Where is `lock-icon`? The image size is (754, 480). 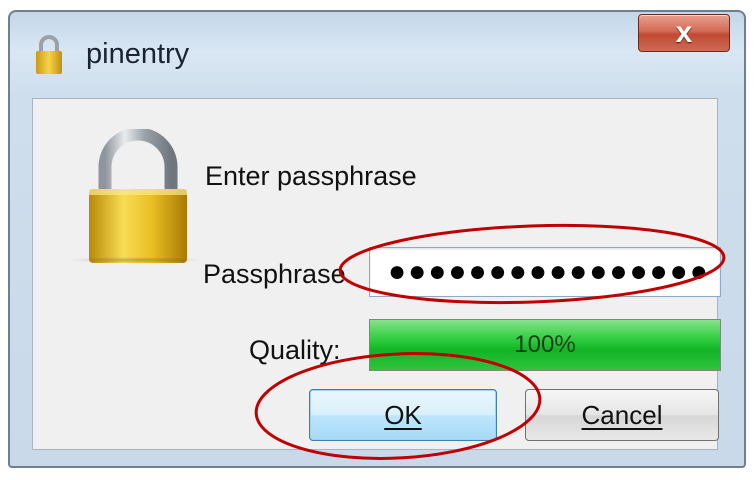
lock-icon is located at coordinates (49, 54).